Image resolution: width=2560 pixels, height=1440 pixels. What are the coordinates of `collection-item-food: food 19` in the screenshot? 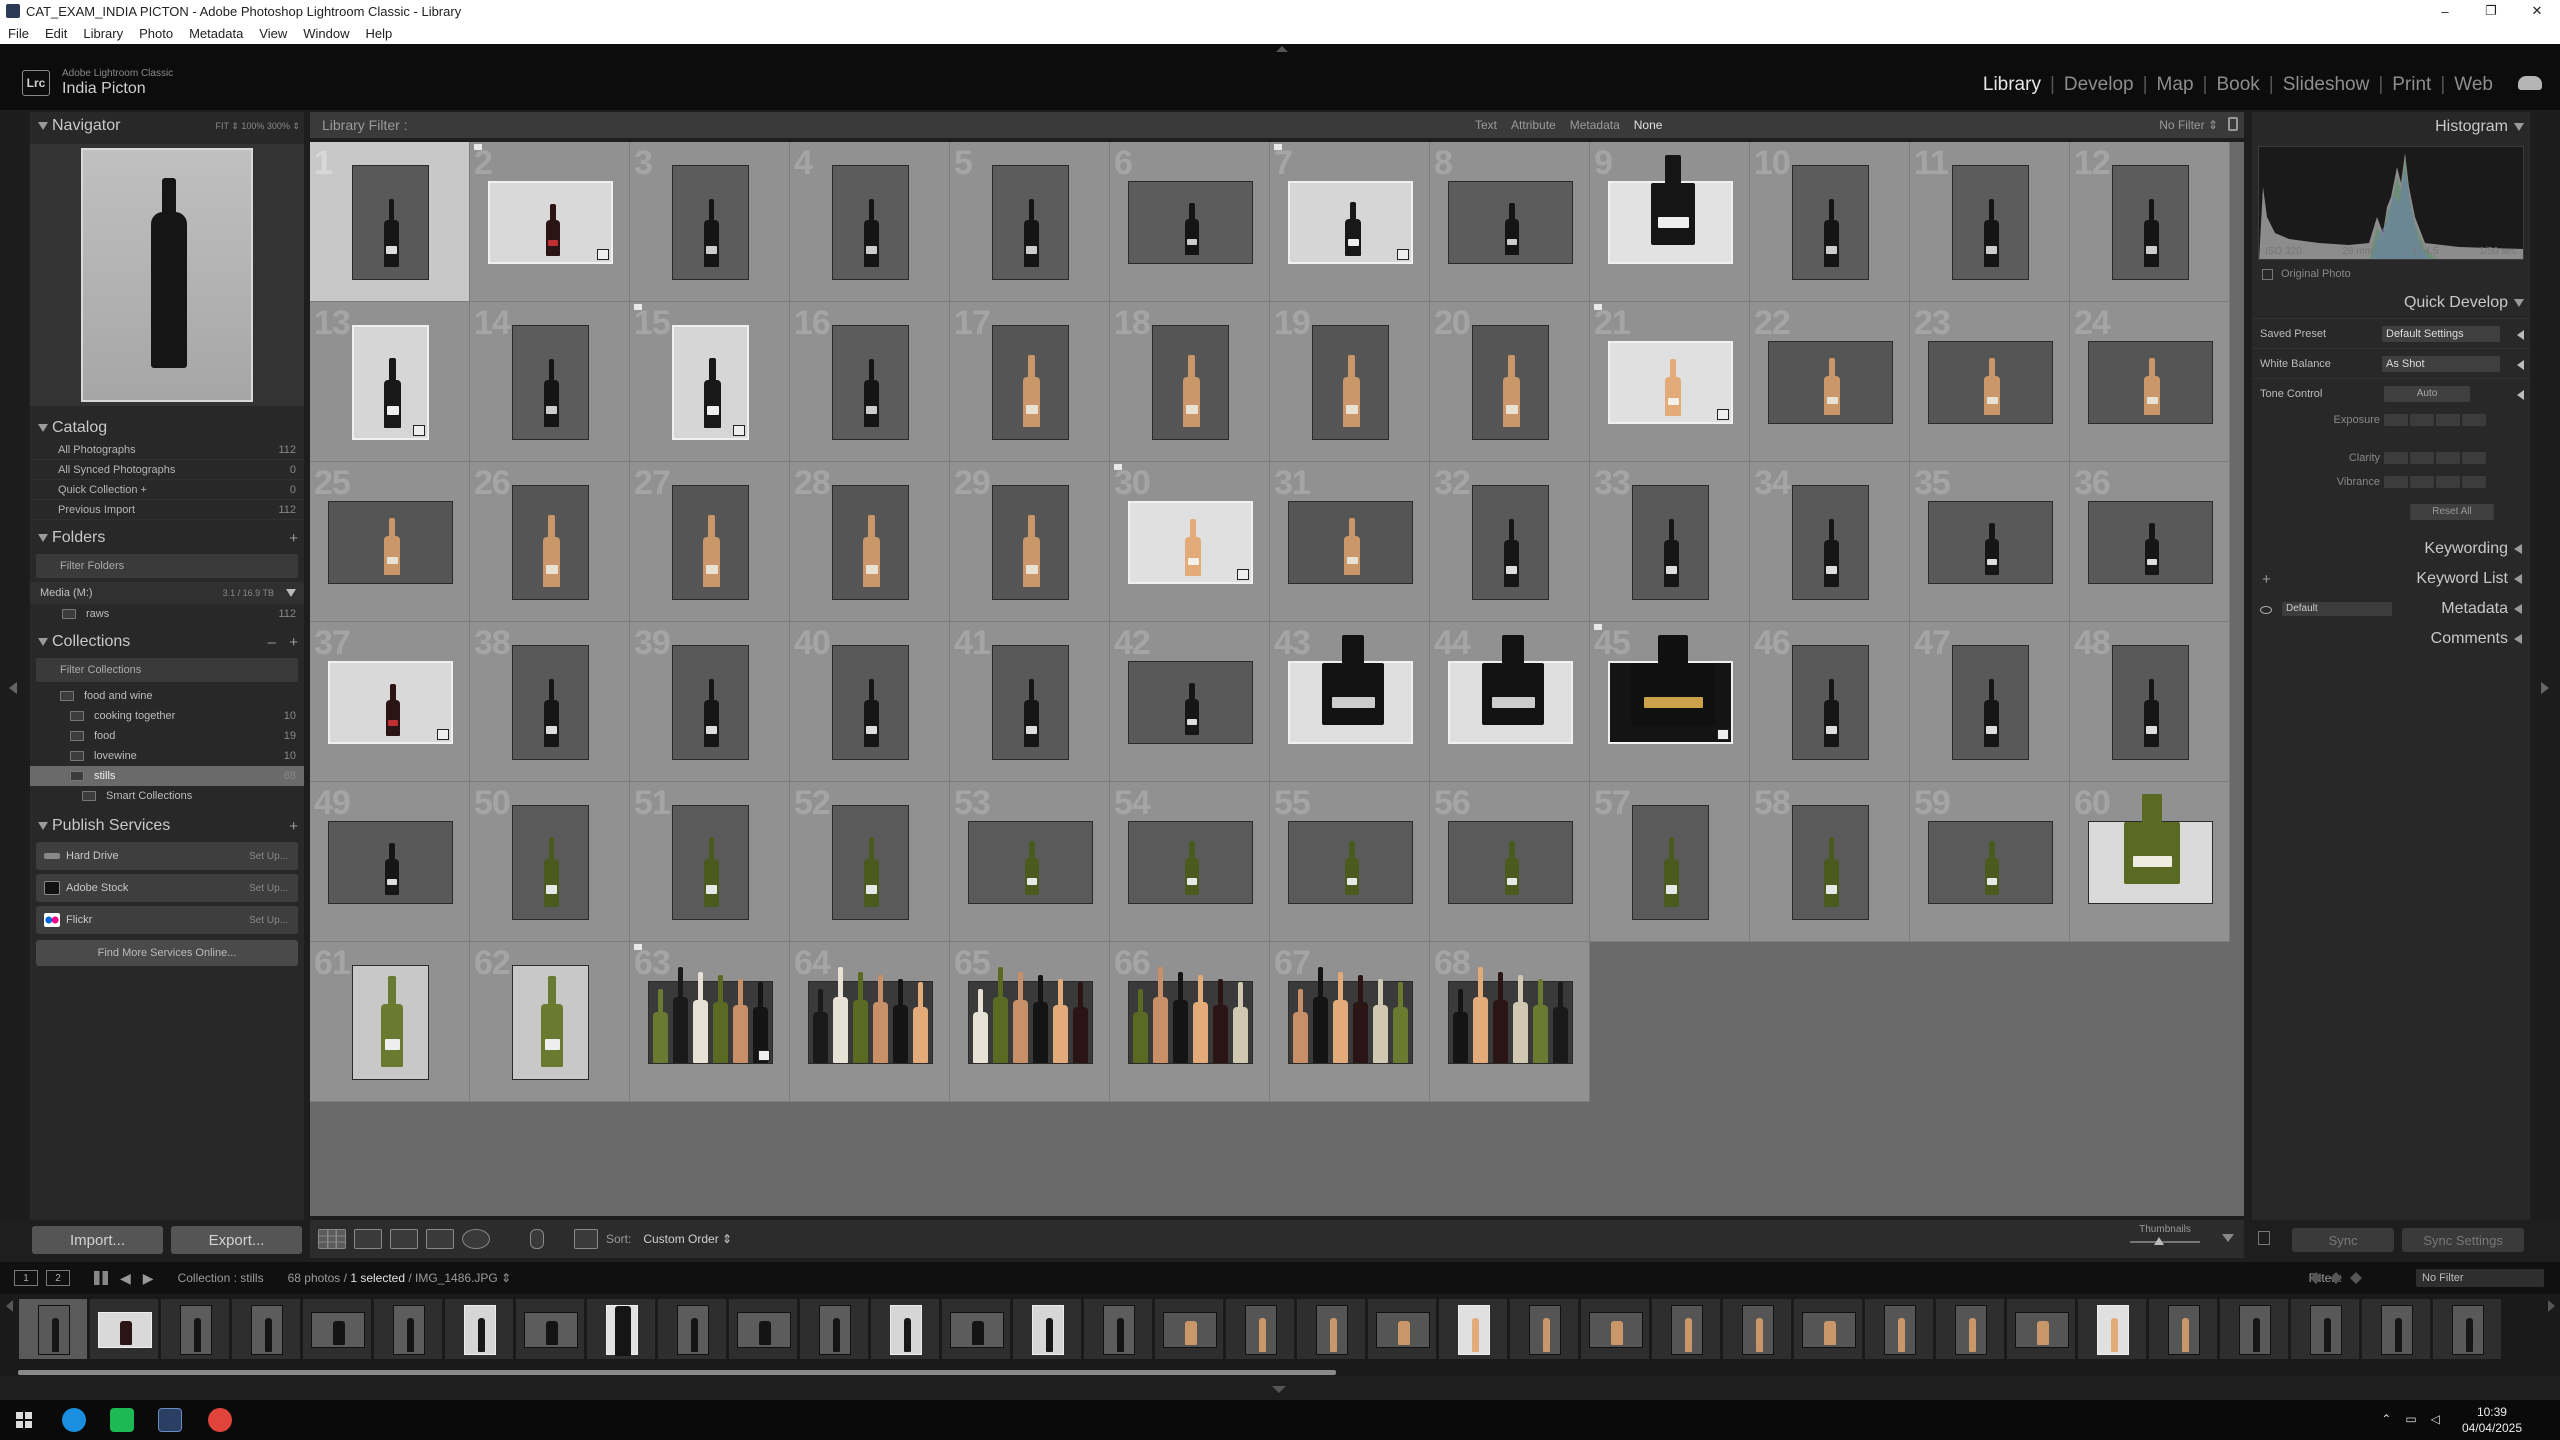 It's located at (167, 736).